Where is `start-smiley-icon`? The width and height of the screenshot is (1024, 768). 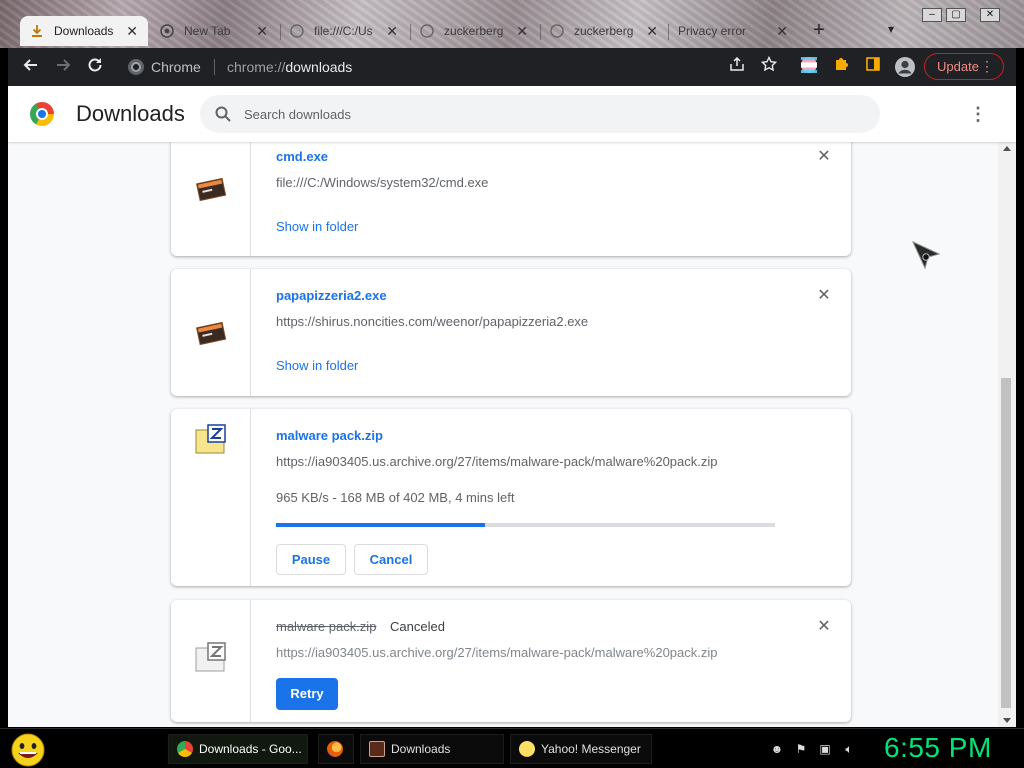 start-smiley-icon is located at coordinates (28, 750).